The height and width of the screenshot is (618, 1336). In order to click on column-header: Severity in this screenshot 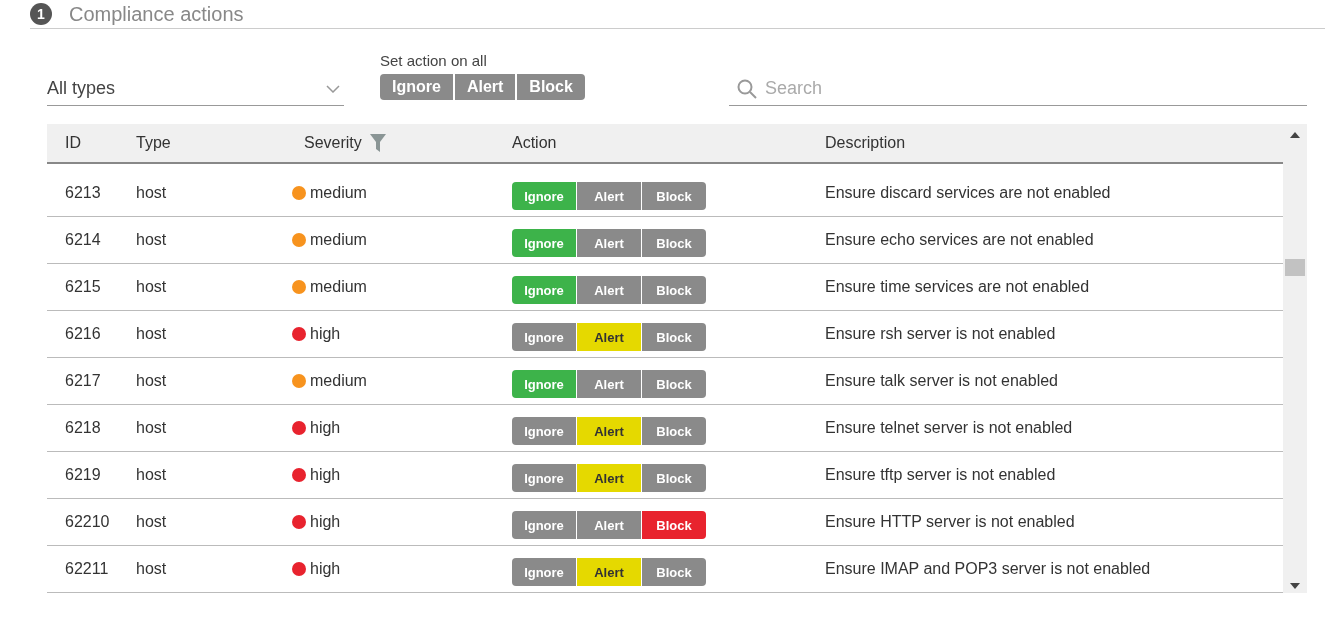, I will do `click(333, 143)`.